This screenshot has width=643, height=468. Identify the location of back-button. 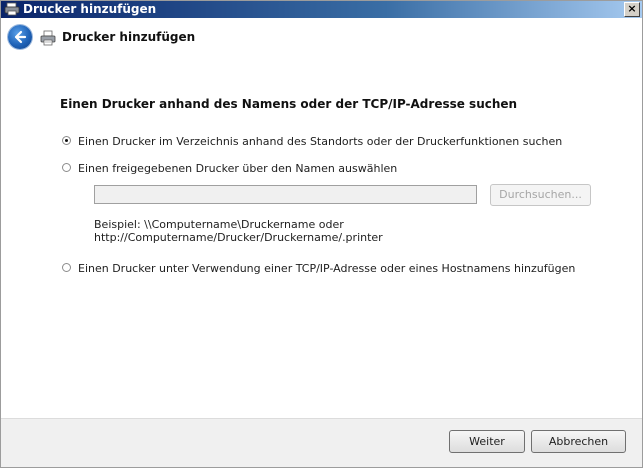
(20, 37).